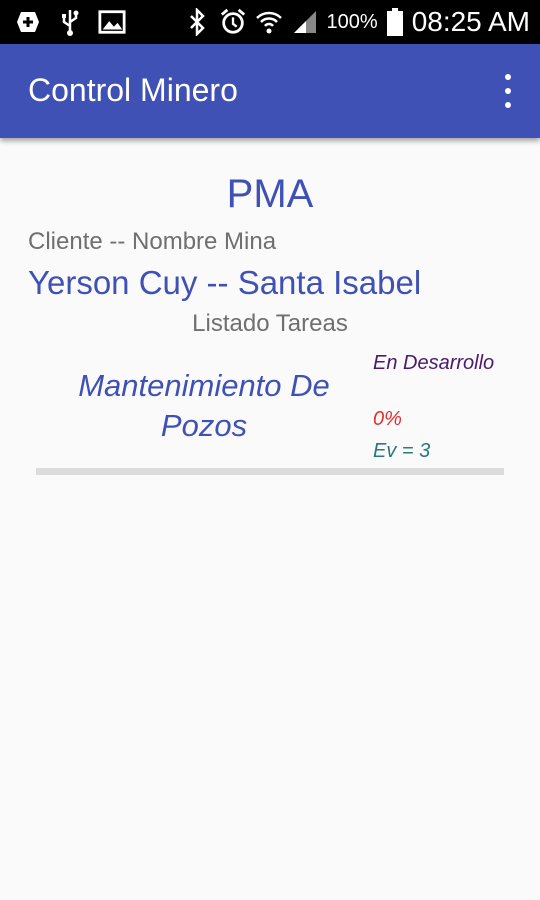 This screenshot has height=900, width=540. I want to click on client-value: Yerson Cuy -- Santa Isabel, so click(225, 282).